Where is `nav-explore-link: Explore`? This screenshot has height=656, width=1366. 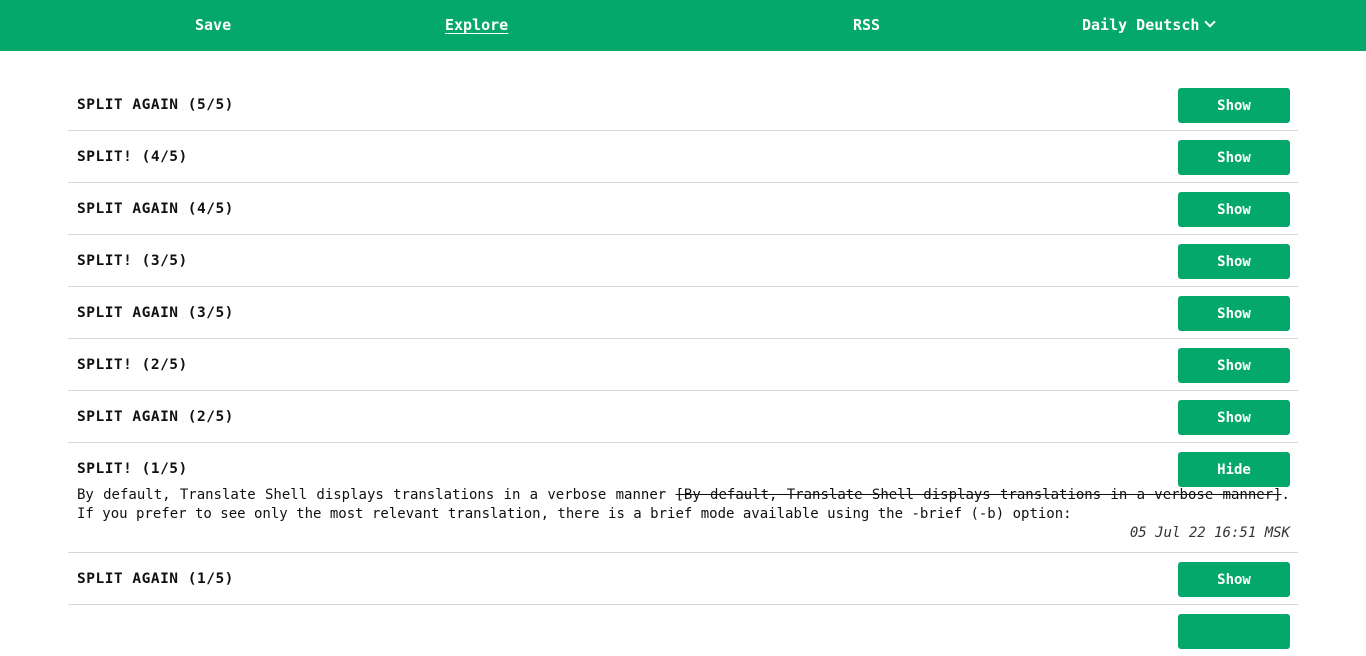 nav-explore-link: Explore is located at coordinates (476, 25).